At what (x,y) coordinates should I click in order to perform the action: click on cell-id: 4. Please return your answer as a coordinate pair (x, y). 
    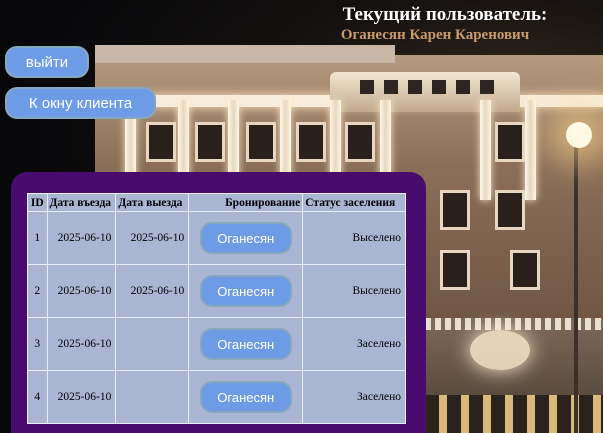
    Looking at the image, I should click on (37, 397).